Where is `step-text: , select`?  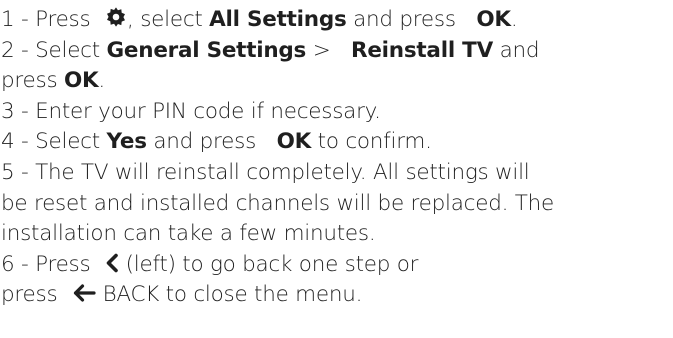 step-text: , select is located at coordinates (168, 19).